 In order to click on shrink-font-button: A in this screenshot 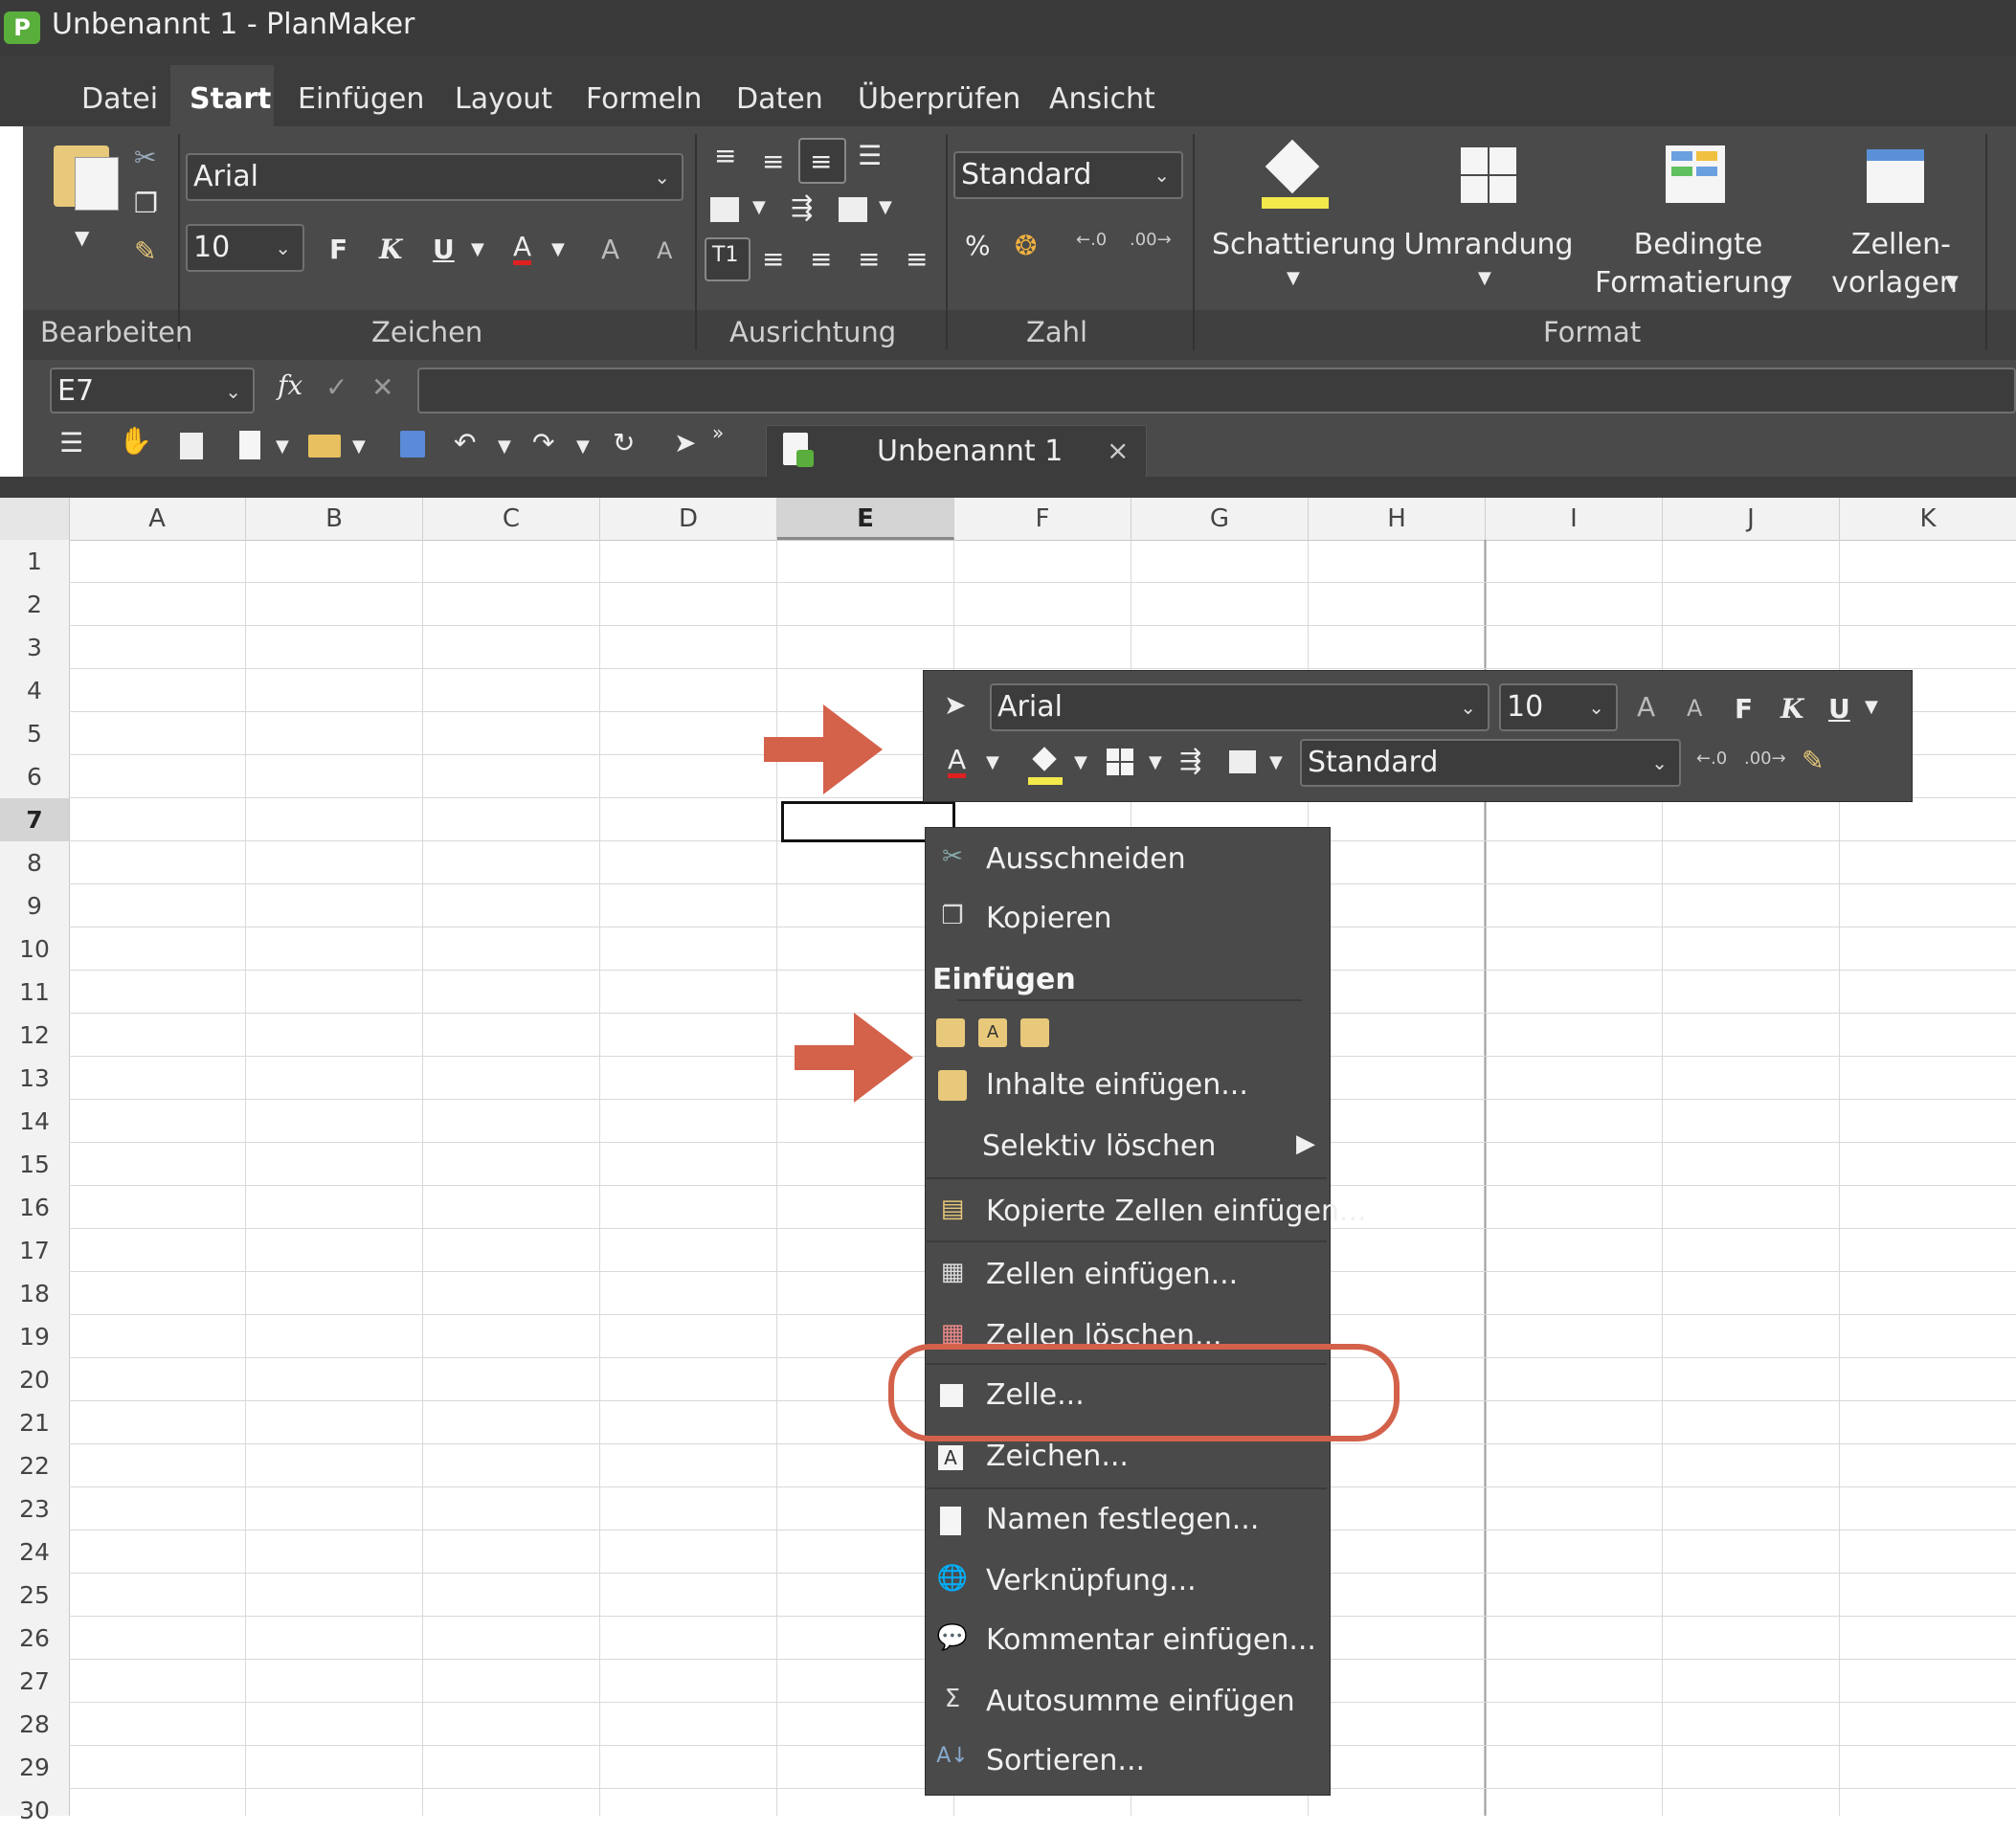, I will do `click(665, 251)`.